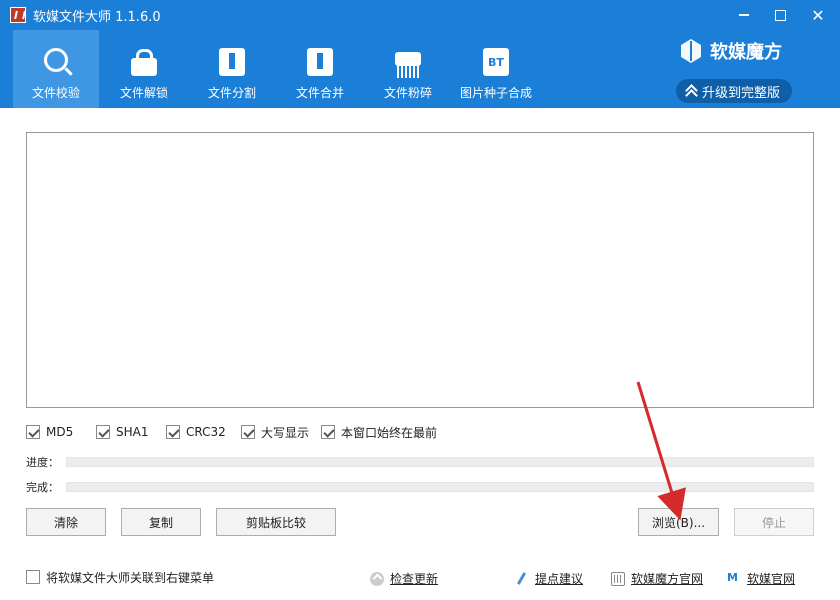  I want to click on option-label: 大写显示, so click(285, 432).